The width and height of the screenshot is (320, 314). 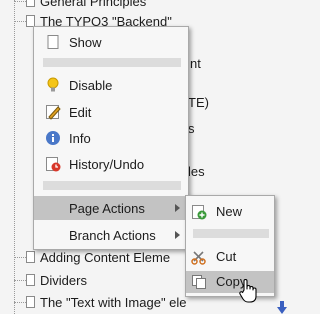 I want to click on tree-item-text-with-image: The "Text with Image" ele, so click(x=100, y=302).